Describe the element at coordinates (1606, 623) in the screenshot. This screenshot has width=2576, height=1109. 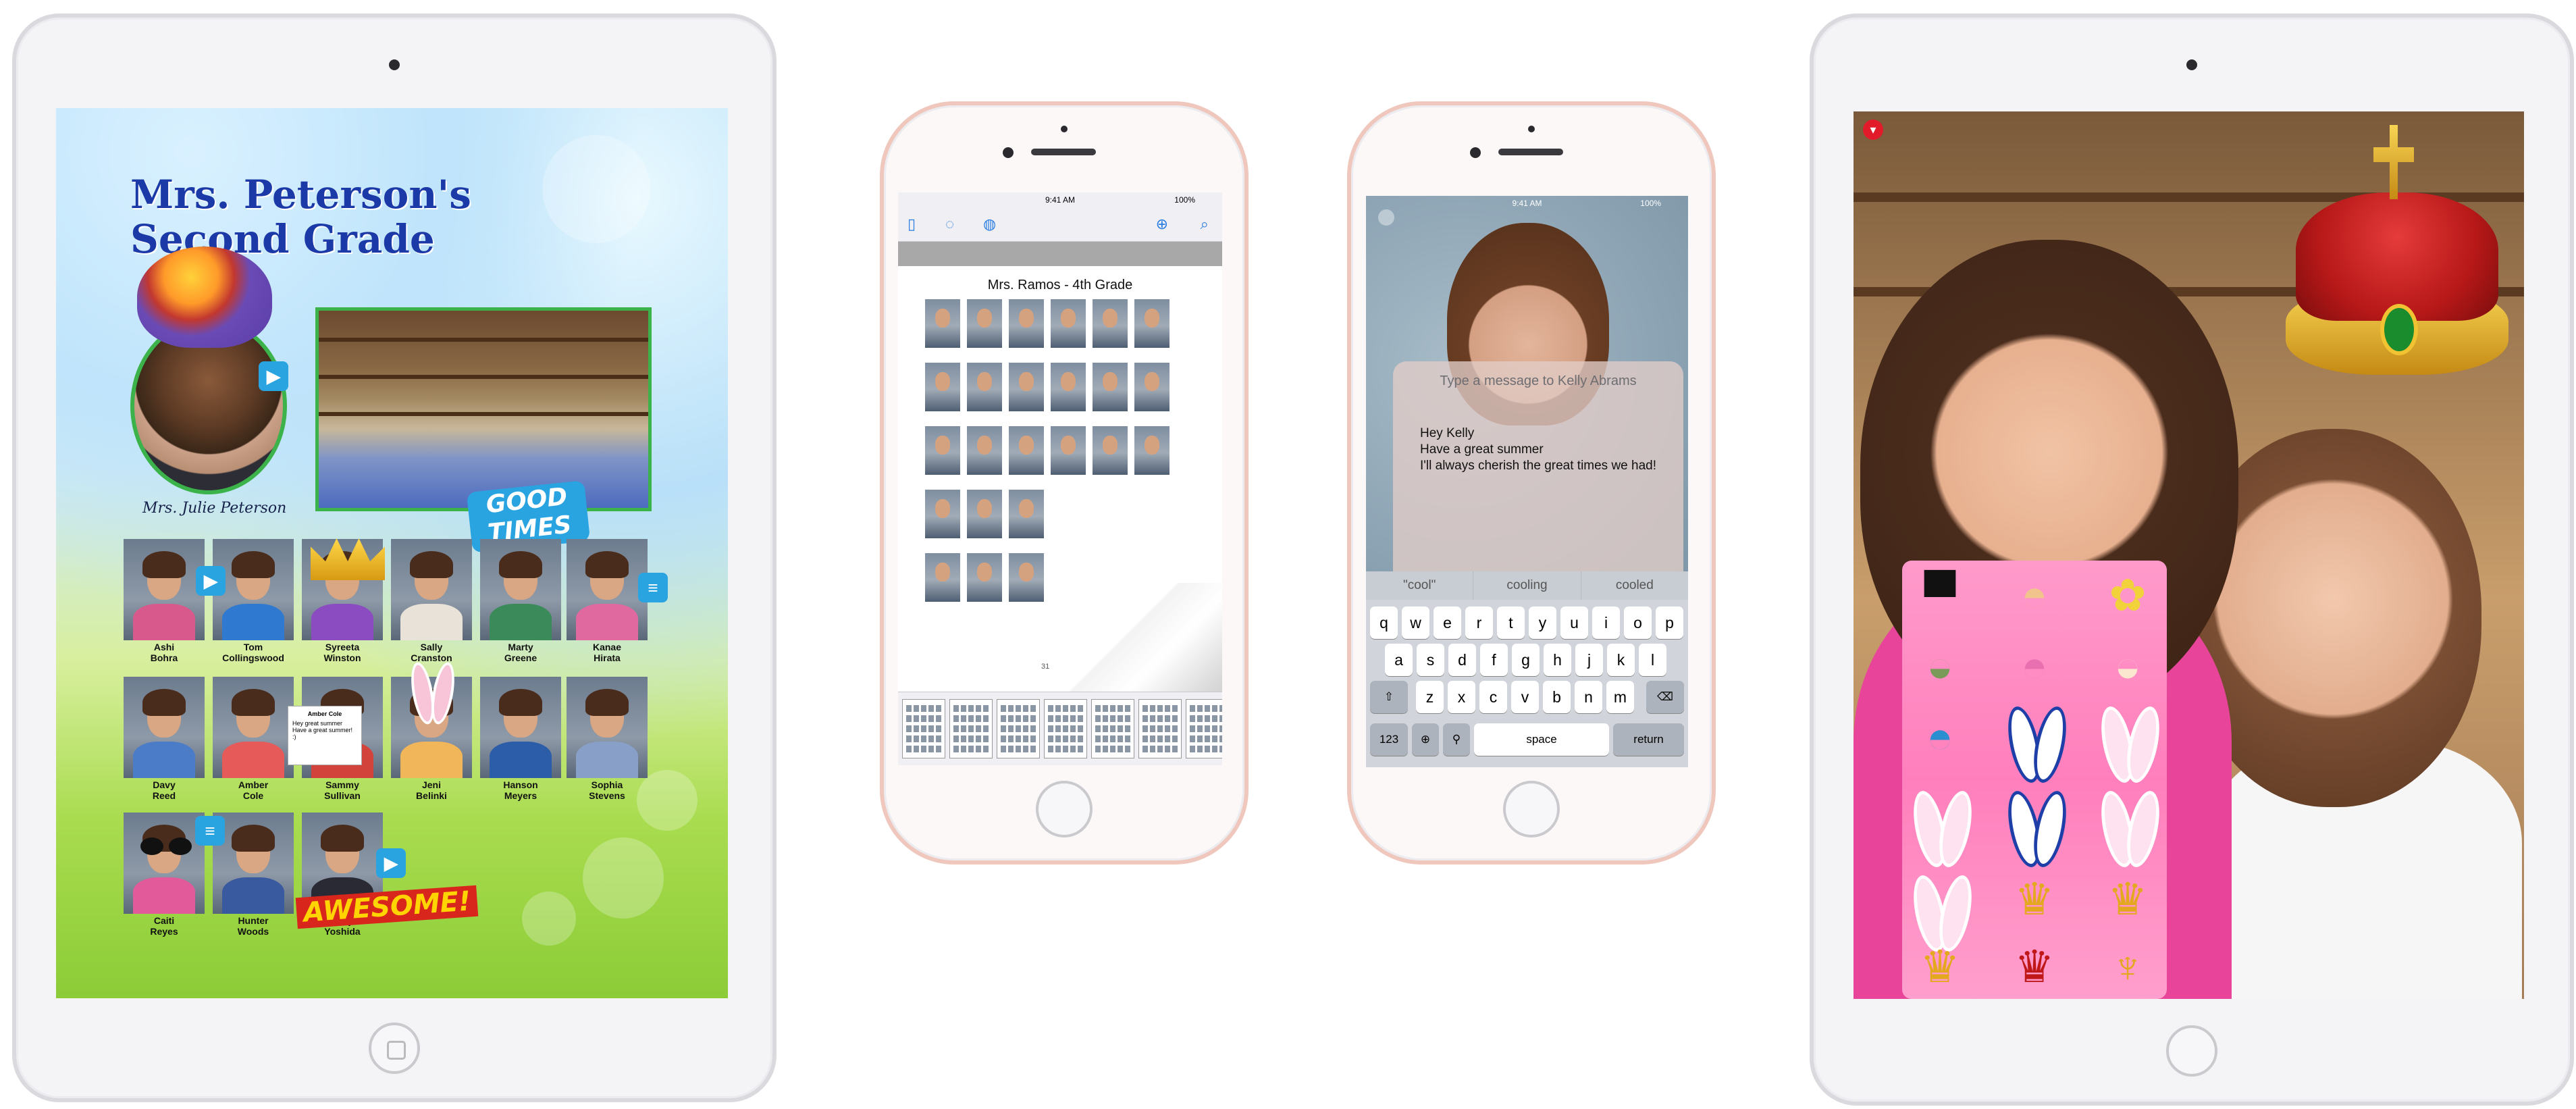
I see `key-i: i` at that location.